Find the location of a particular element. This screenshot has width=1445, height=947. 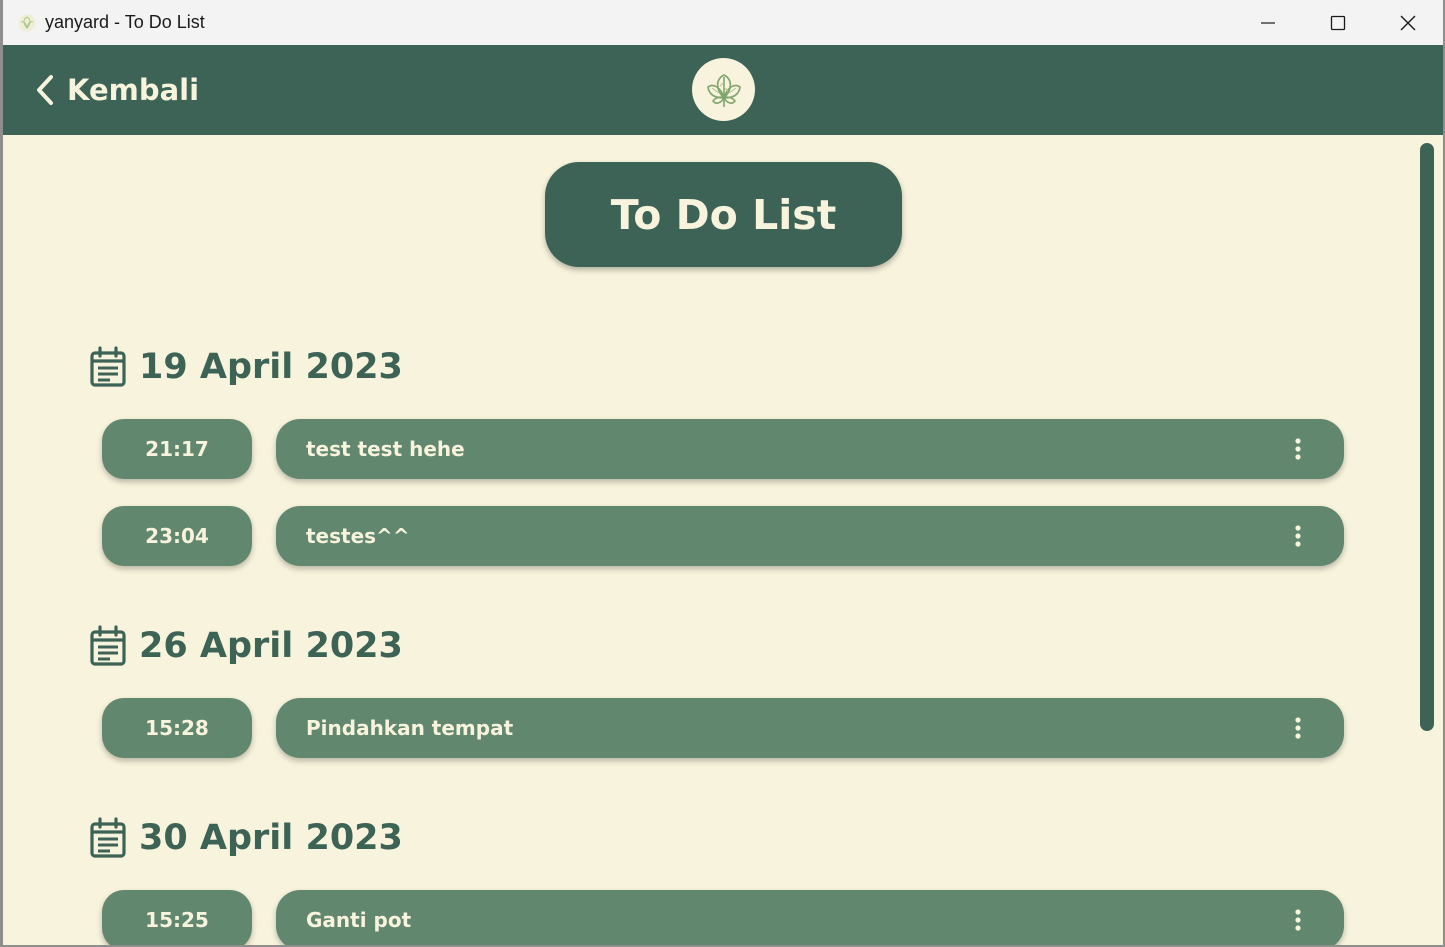

task-time: 21:17 is located at coordinates (177, 449).